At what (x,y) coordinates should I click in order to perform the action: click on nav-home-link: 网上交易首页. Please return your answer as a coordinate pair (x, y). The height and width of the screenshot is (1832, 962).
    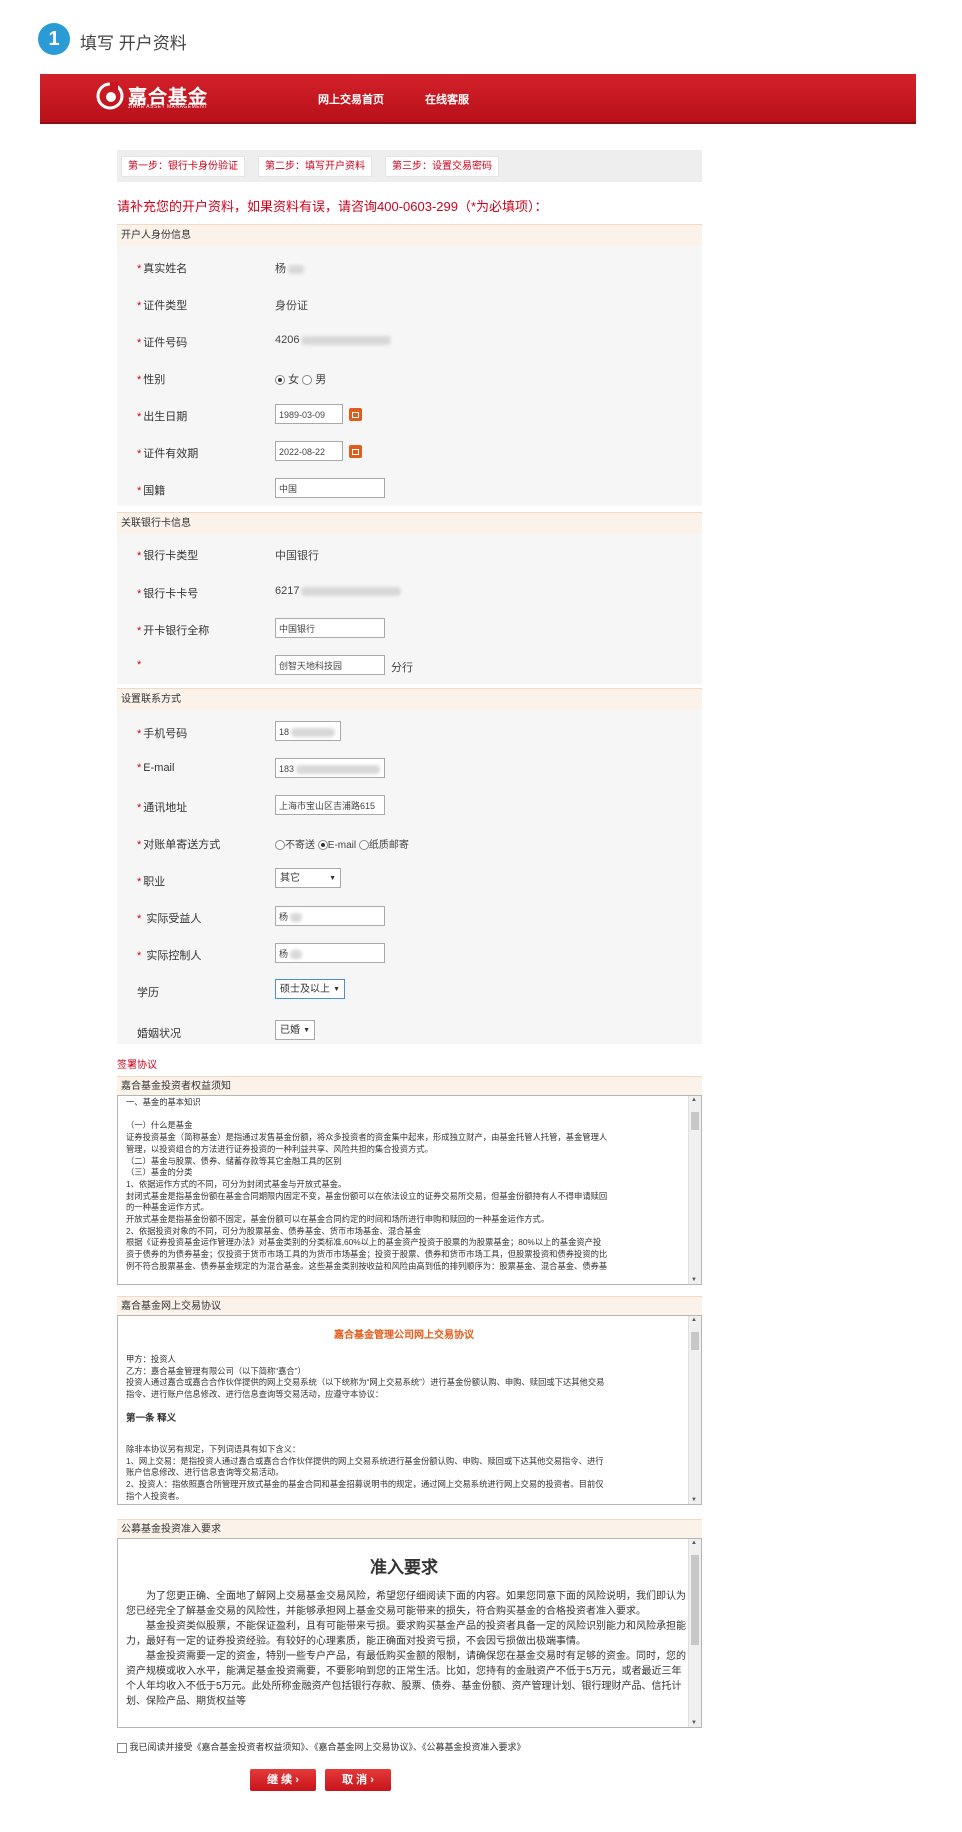
    Looking at the image, I should click on (351, 99).